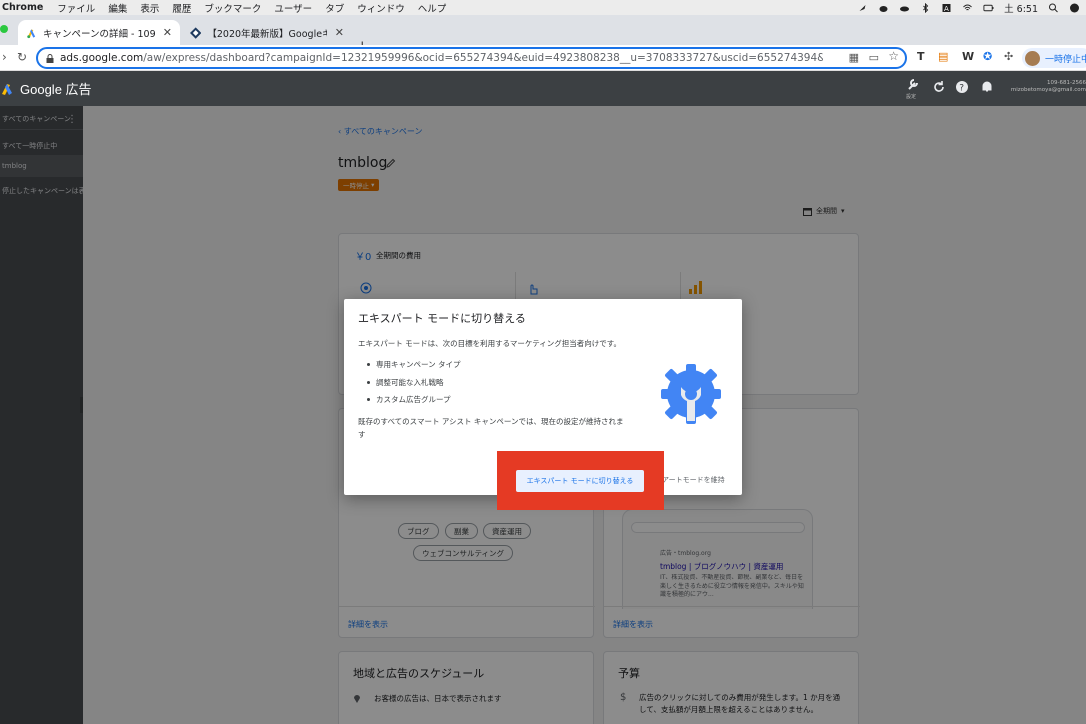 This screenshot has width=1086, height=724. Describe the element at coordinates (381, 8) in the screenshot. I see `menu-window: ウィンドウ` at that location.